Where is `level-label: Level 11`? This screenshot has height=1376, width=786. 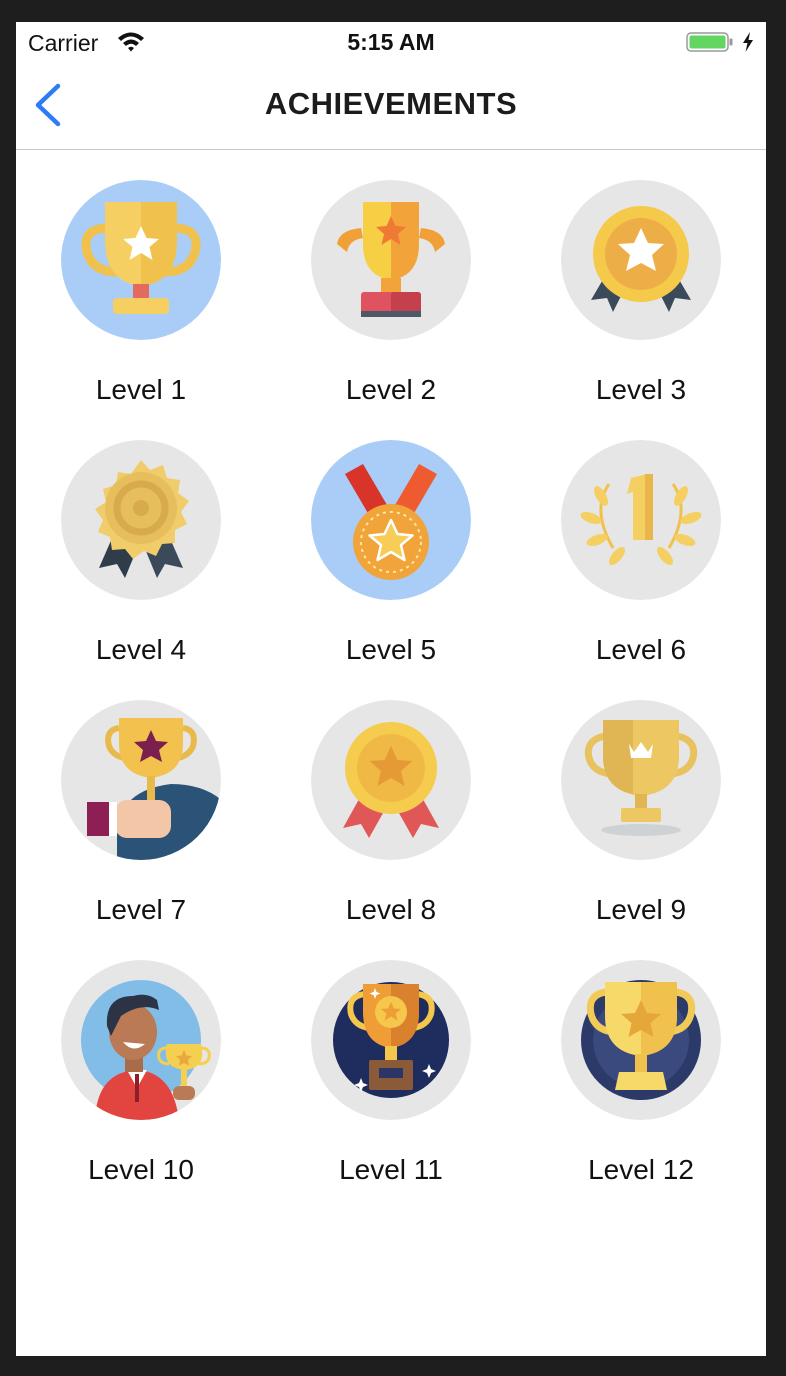 level-label: Level 11 is located at coordinates (391, 1169).